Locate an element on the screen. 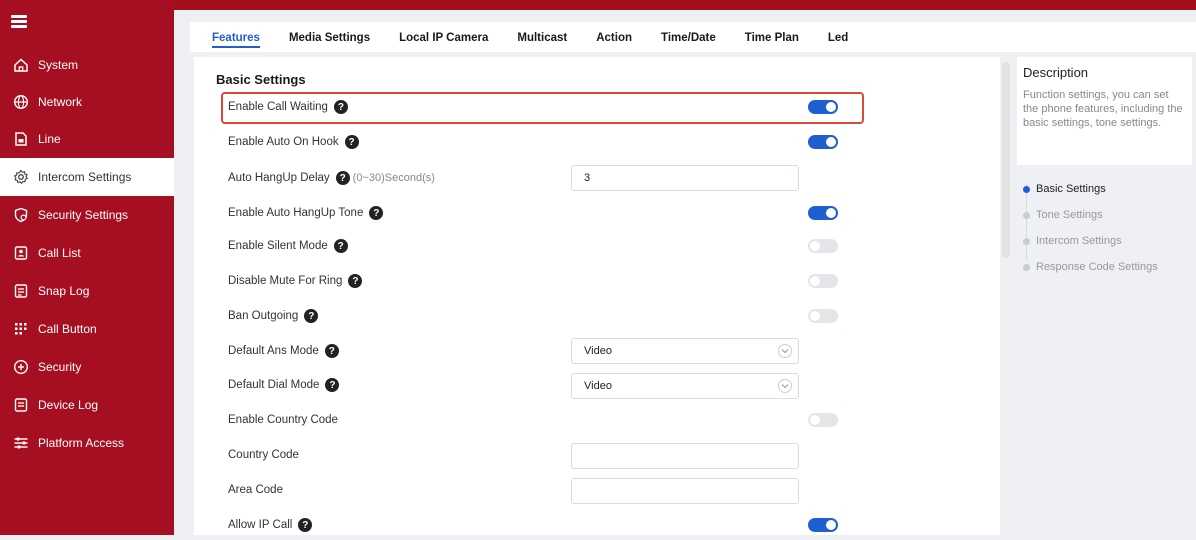 Image resolution: width=1196 pixels, height=540 pixels. setting-label: Country Code is located at coordinates (263, 455).